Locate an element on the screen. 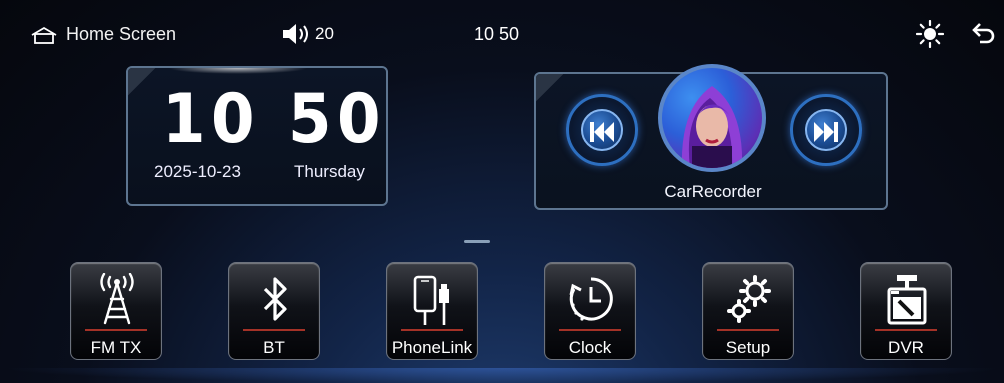 This screenshot has height=383, width=1004. app-clock: Clock is located at coordinates (590, 311).